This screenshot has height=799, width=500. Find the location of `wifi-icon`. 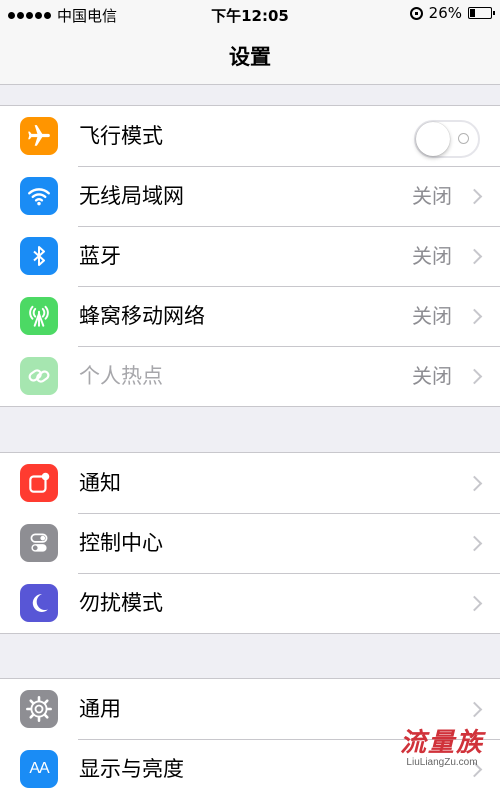

wifi-icon is located at coordinates (39, 196).